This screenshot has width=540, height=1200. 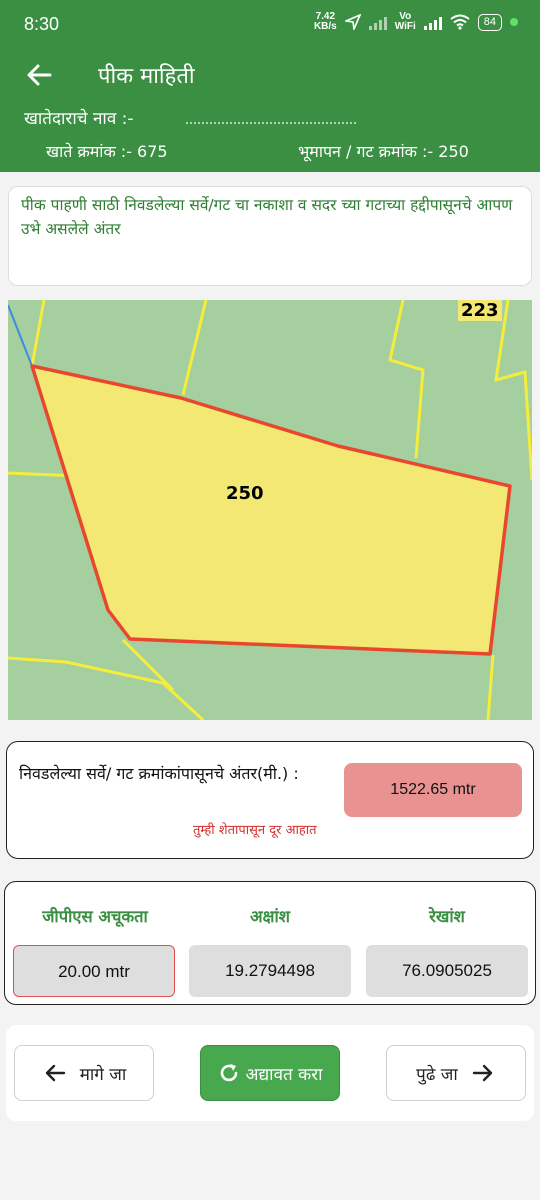 I want to click on arrow-right-icon, so click(x=482, y=1073).